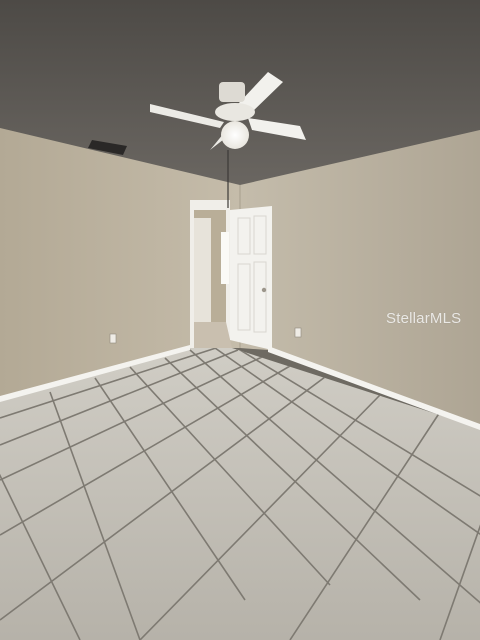 This screenshot has height=640, width=480. I want to click on hallway-door, so click(202, 270).